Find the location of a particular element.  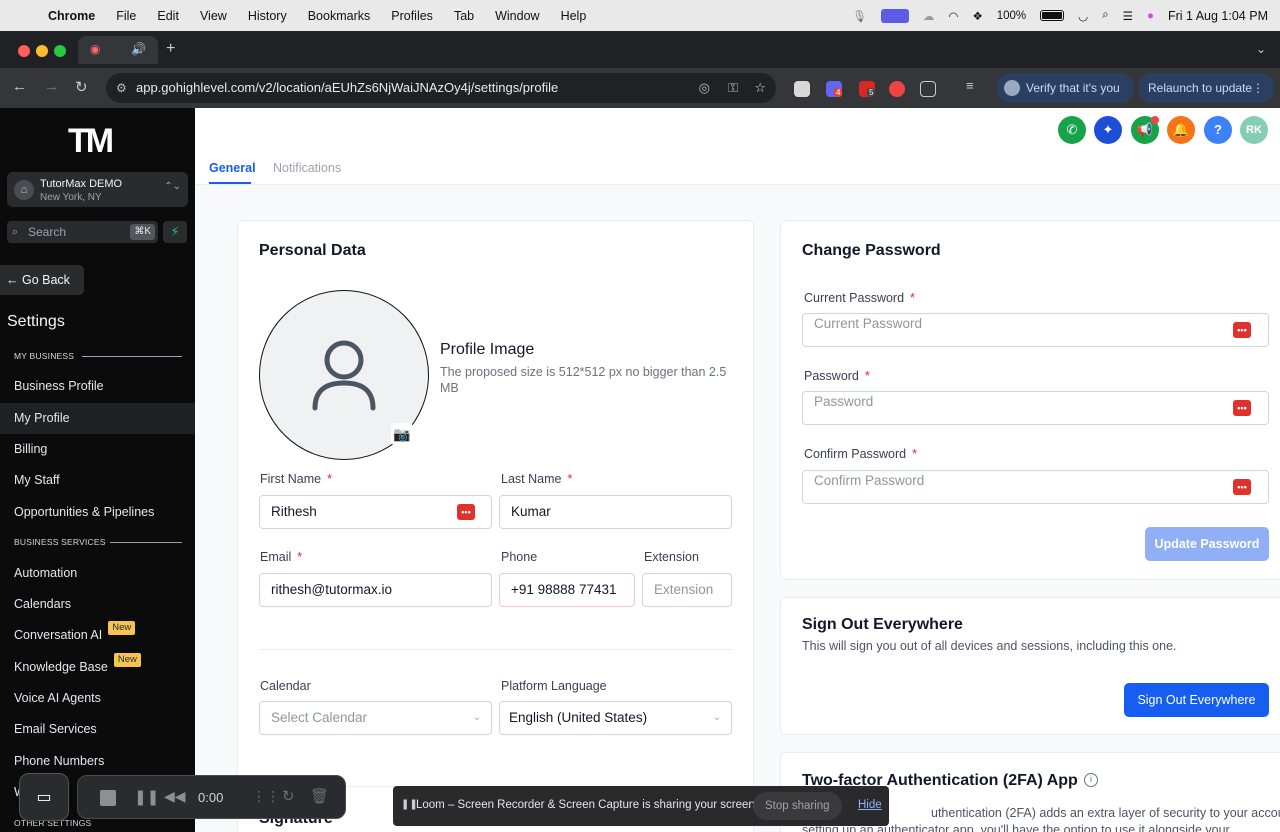

menu-tab: Tab is located at coordinates (464, 16).